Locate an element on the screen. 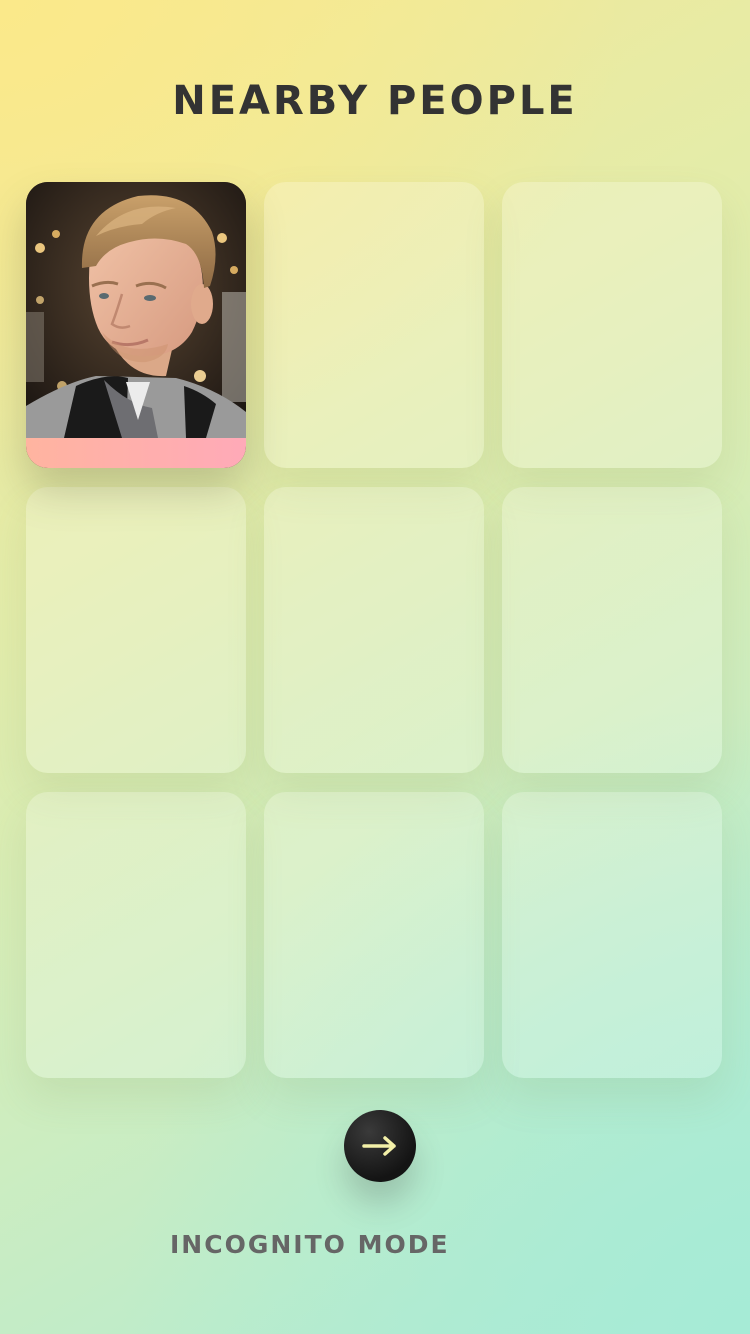  page-title: NEARBY PEOPLE is located at coordinates (375, 101).